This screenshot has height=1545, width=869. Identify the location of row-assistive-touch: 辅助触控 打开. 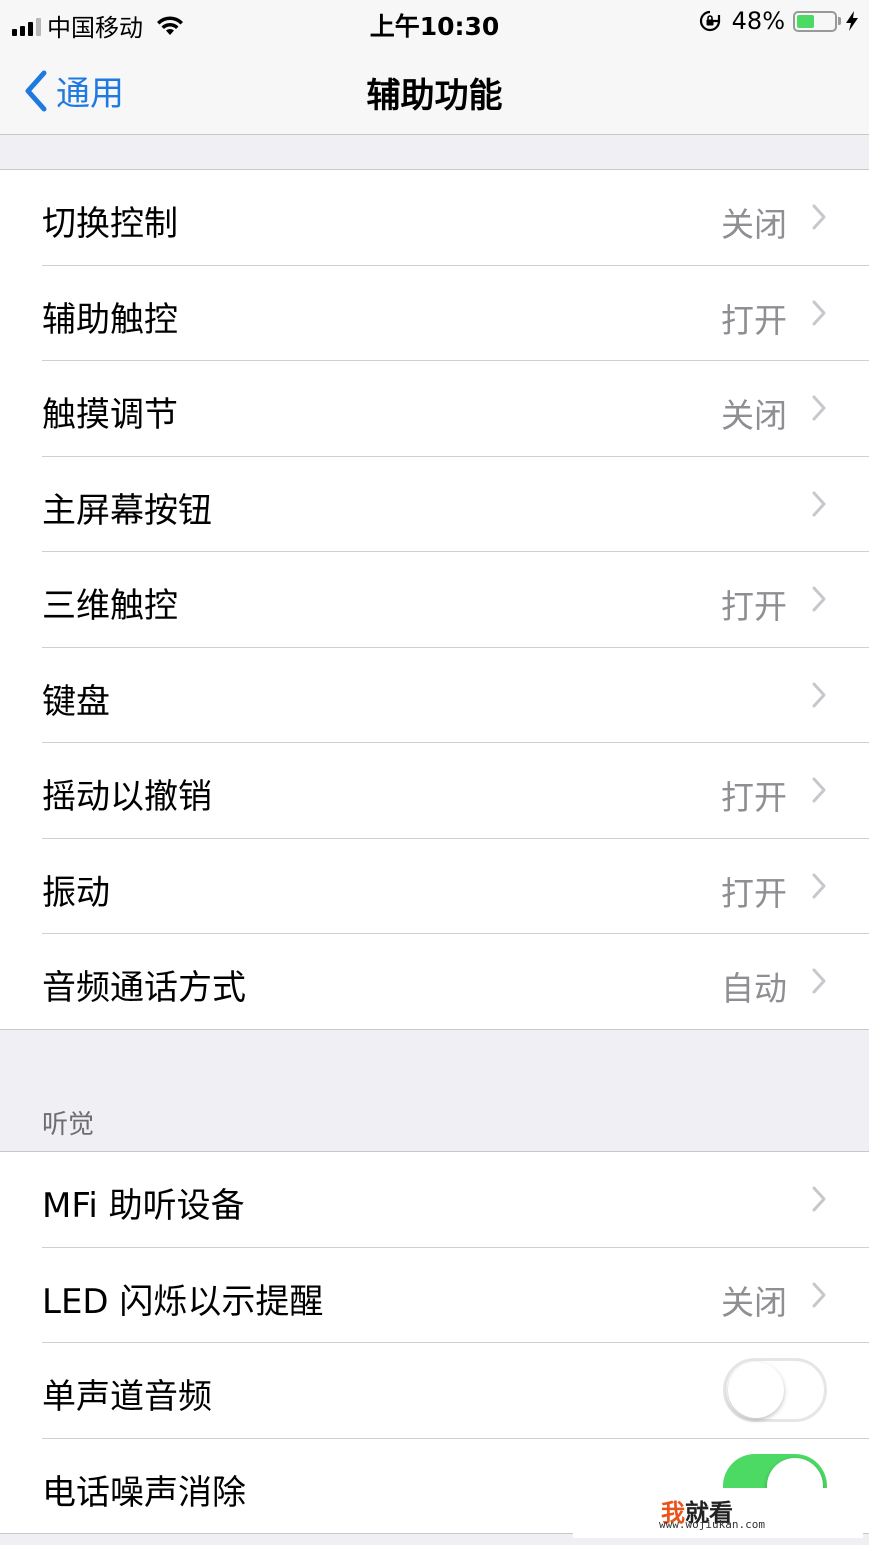
(455, 313).